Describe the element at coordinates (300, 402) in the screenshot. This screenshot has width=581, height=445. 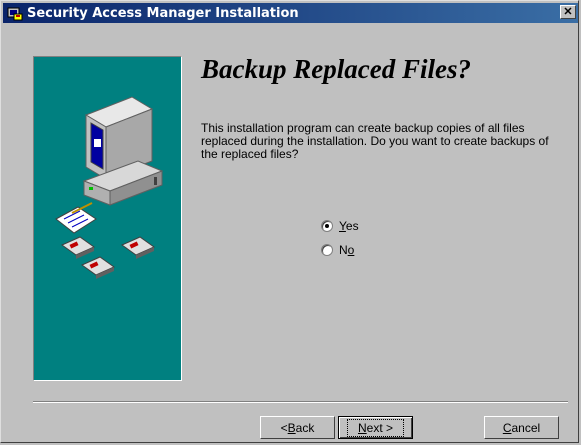
I see `button-separator` at that location.